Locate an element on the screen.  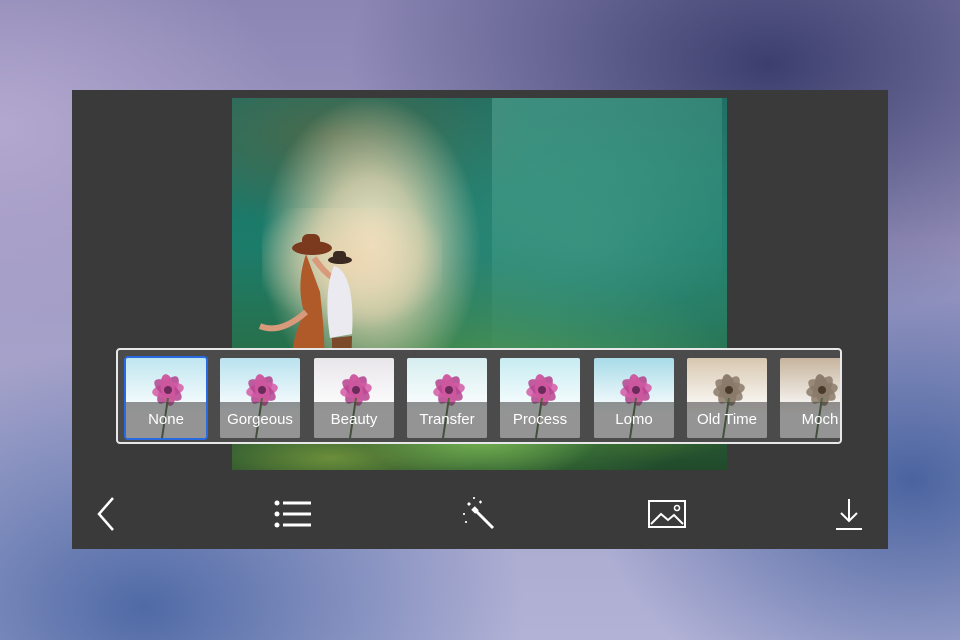
magic-wand-icon is located at coordinates (479, 513).